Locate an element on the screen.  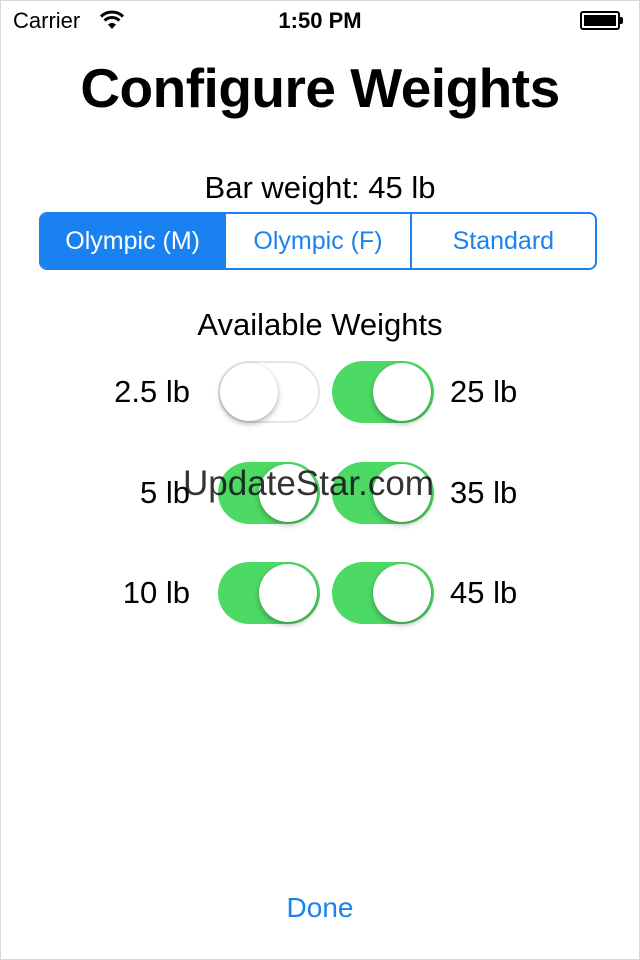
weight-label-2-5: 2.5 lb is located at coordinates (152, 391).